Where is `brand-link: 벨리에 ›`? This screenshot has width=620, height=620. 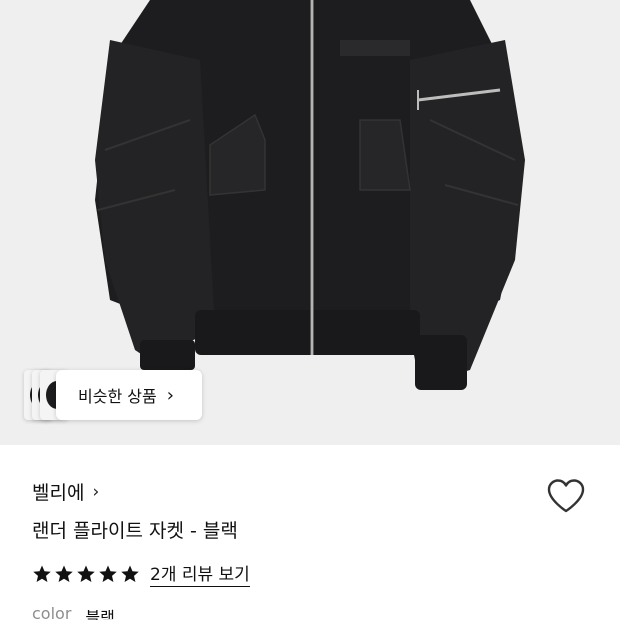
brand-link: 벨리에 › is located at coordinates (65, 491).